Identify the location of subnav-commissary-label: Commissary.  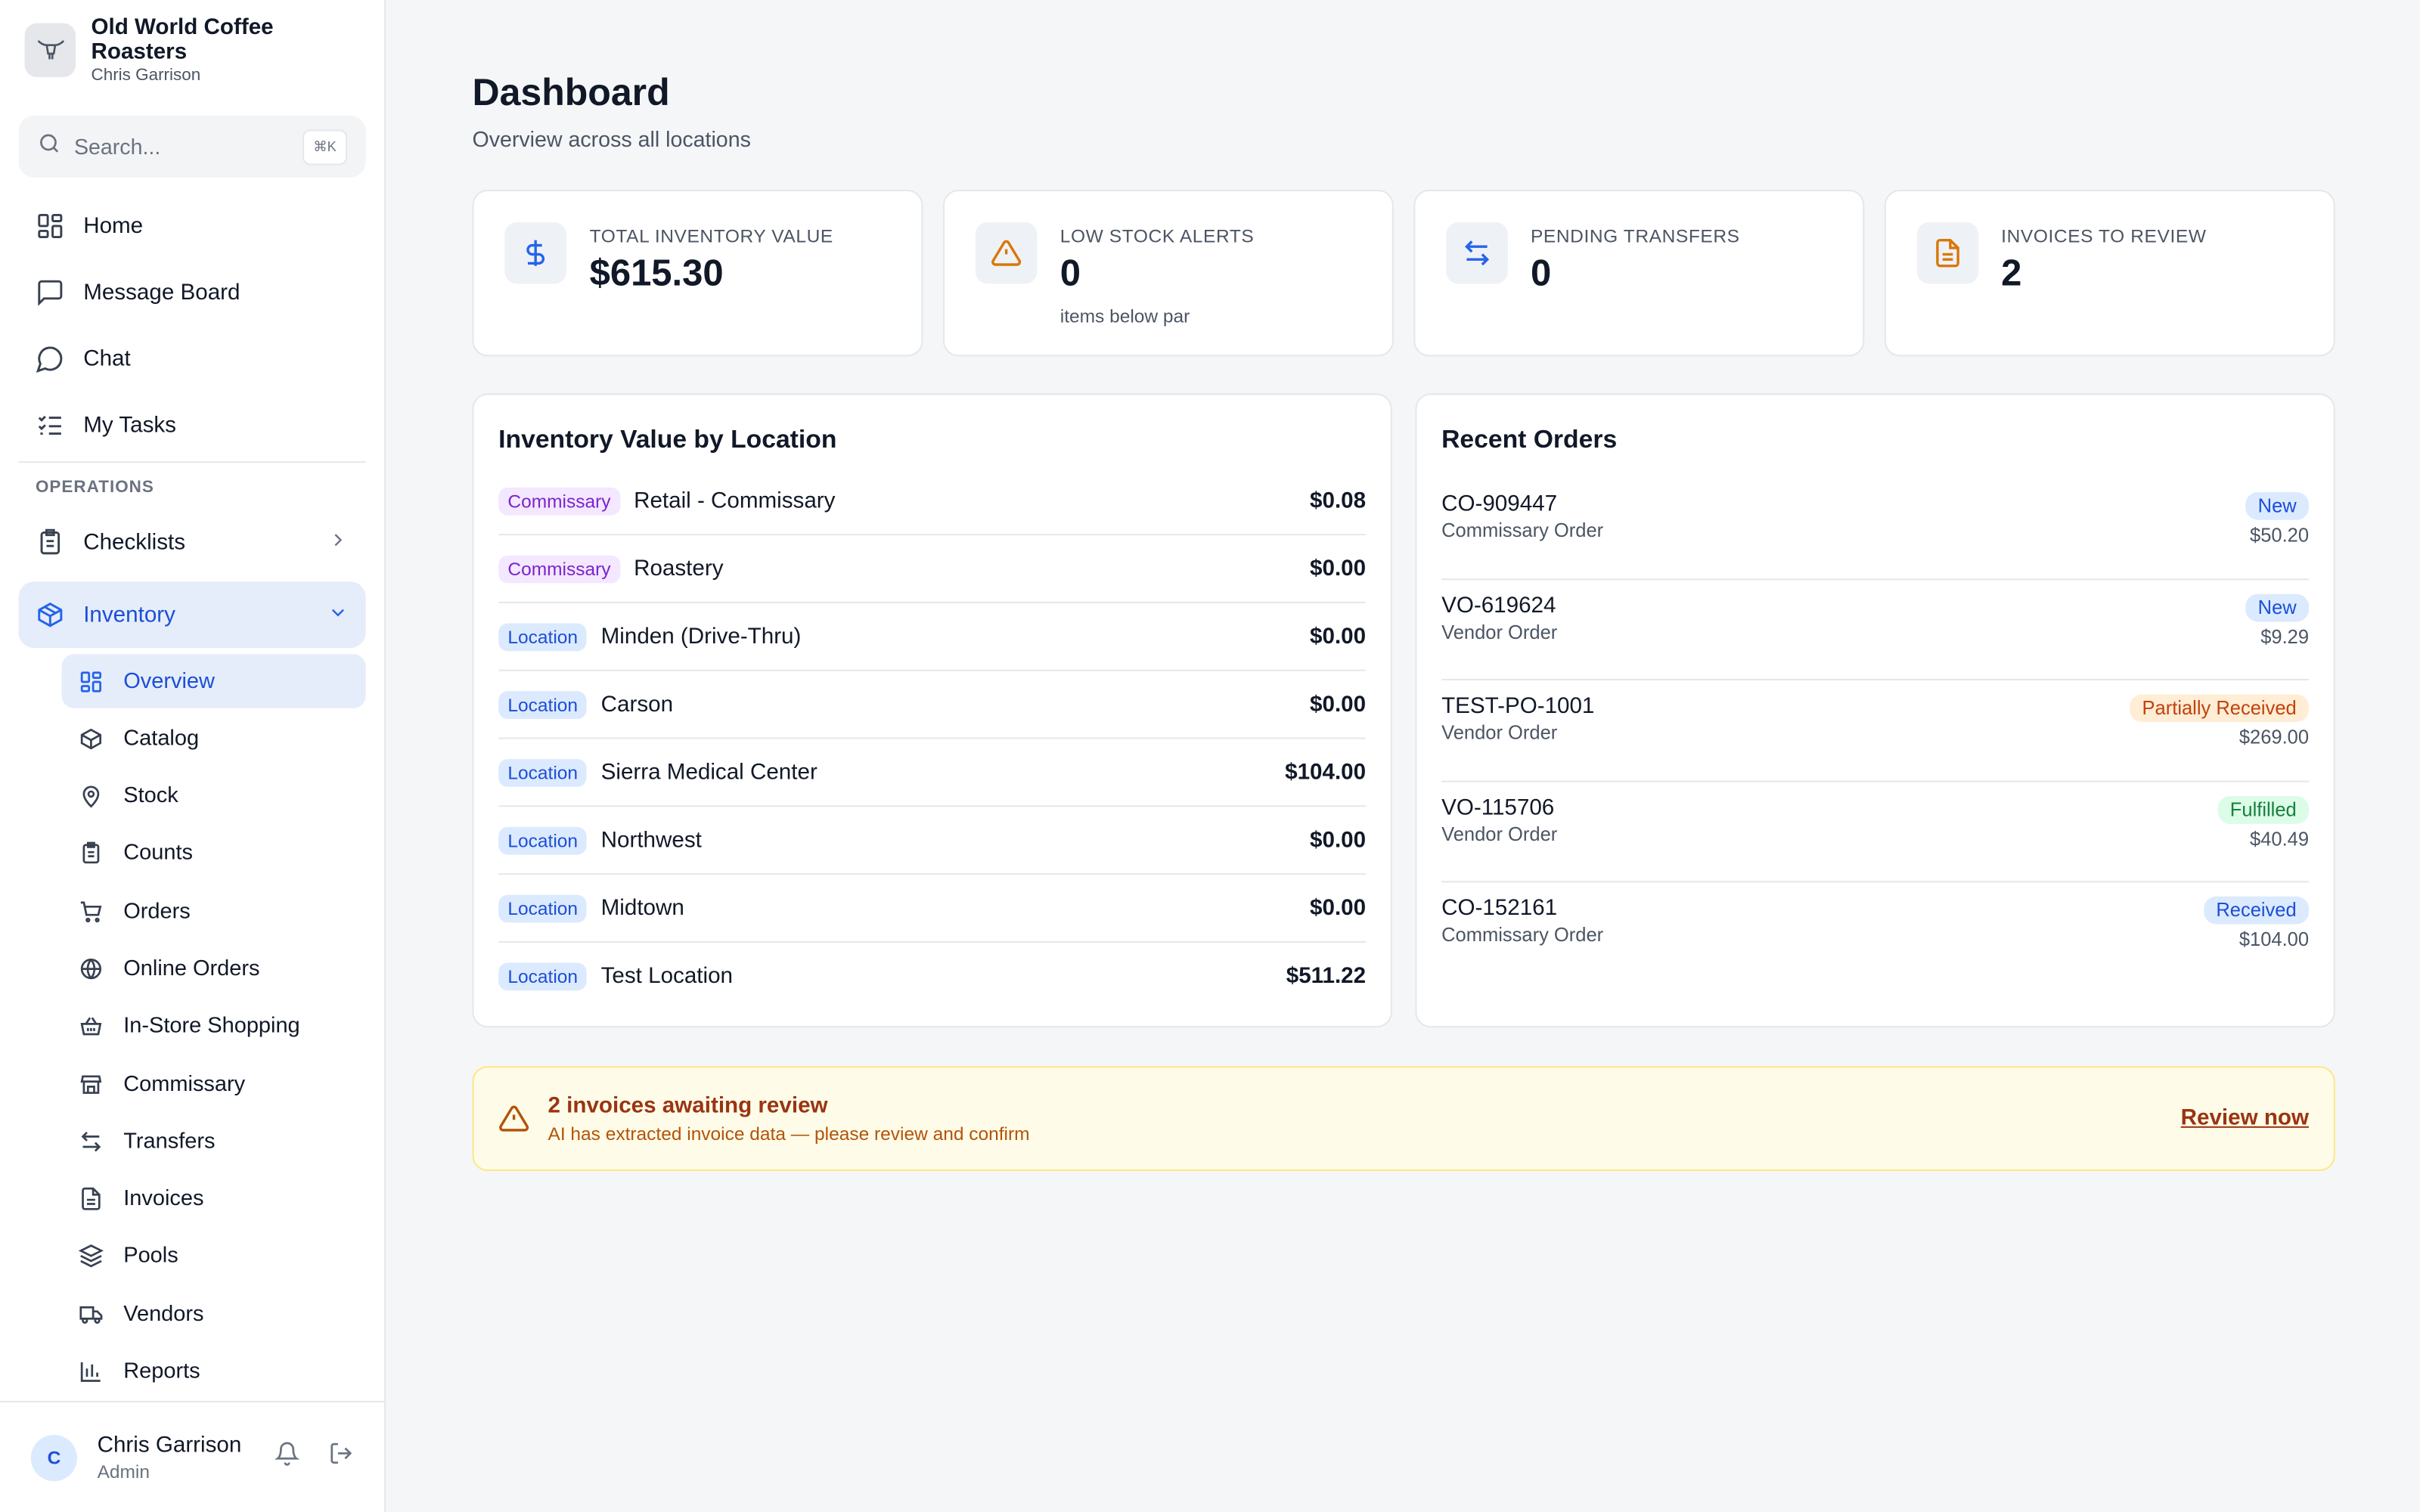
(184, 1084).